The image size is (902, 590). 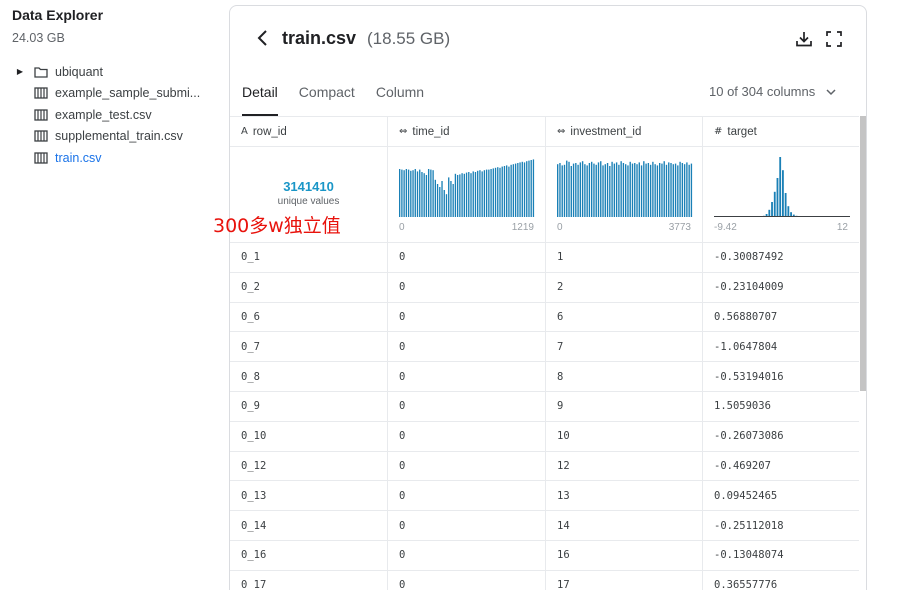 I want to click on table-cell: 0_7, so click(x=309, y=347).